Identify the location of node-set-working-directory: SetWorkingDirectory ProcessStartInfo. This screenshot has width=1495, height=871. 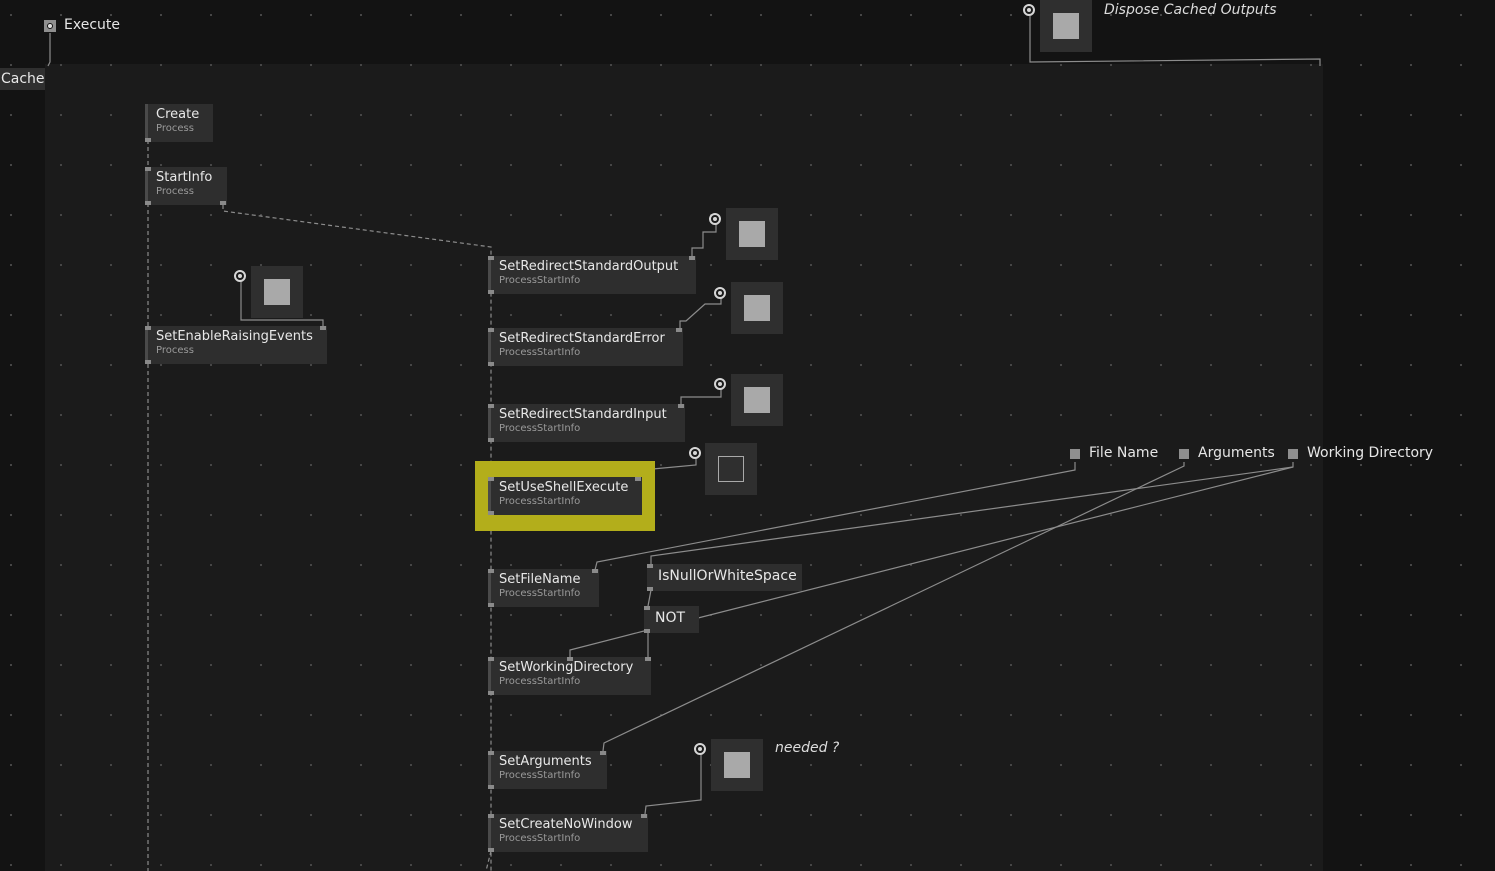
(569, 676).